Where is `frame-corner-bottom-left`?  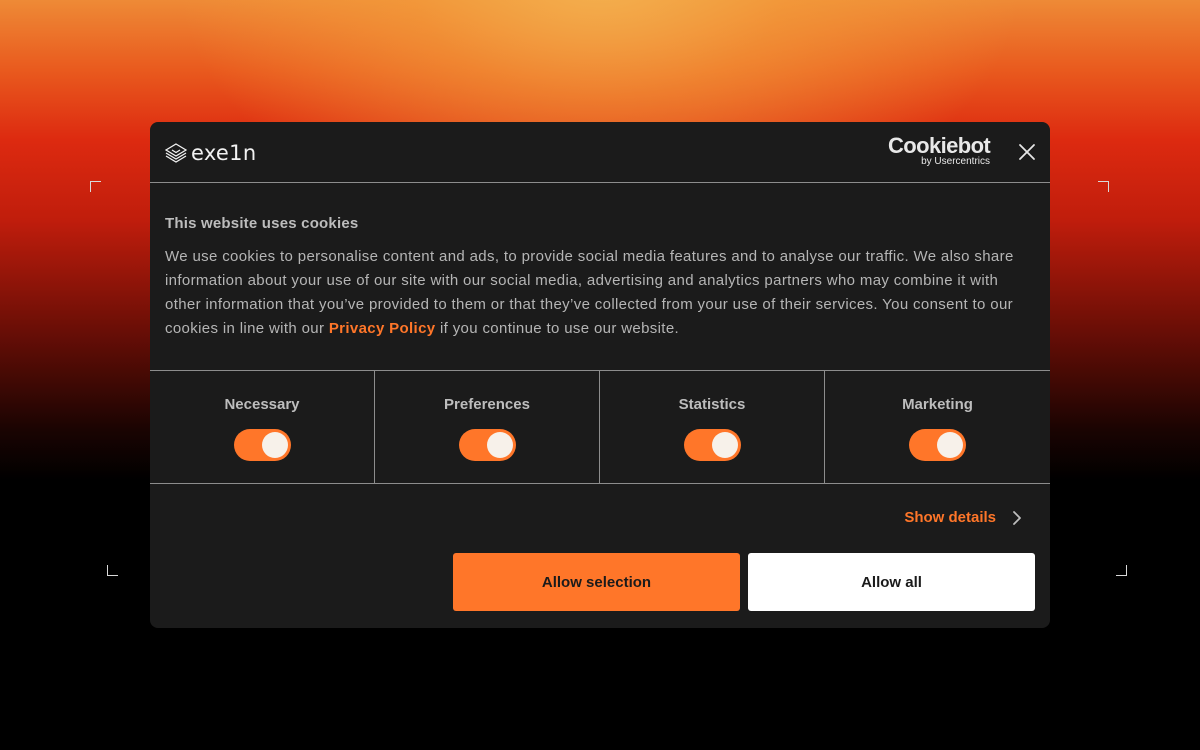
frame-corner-bottom-left is located at coordinates (112, 570).